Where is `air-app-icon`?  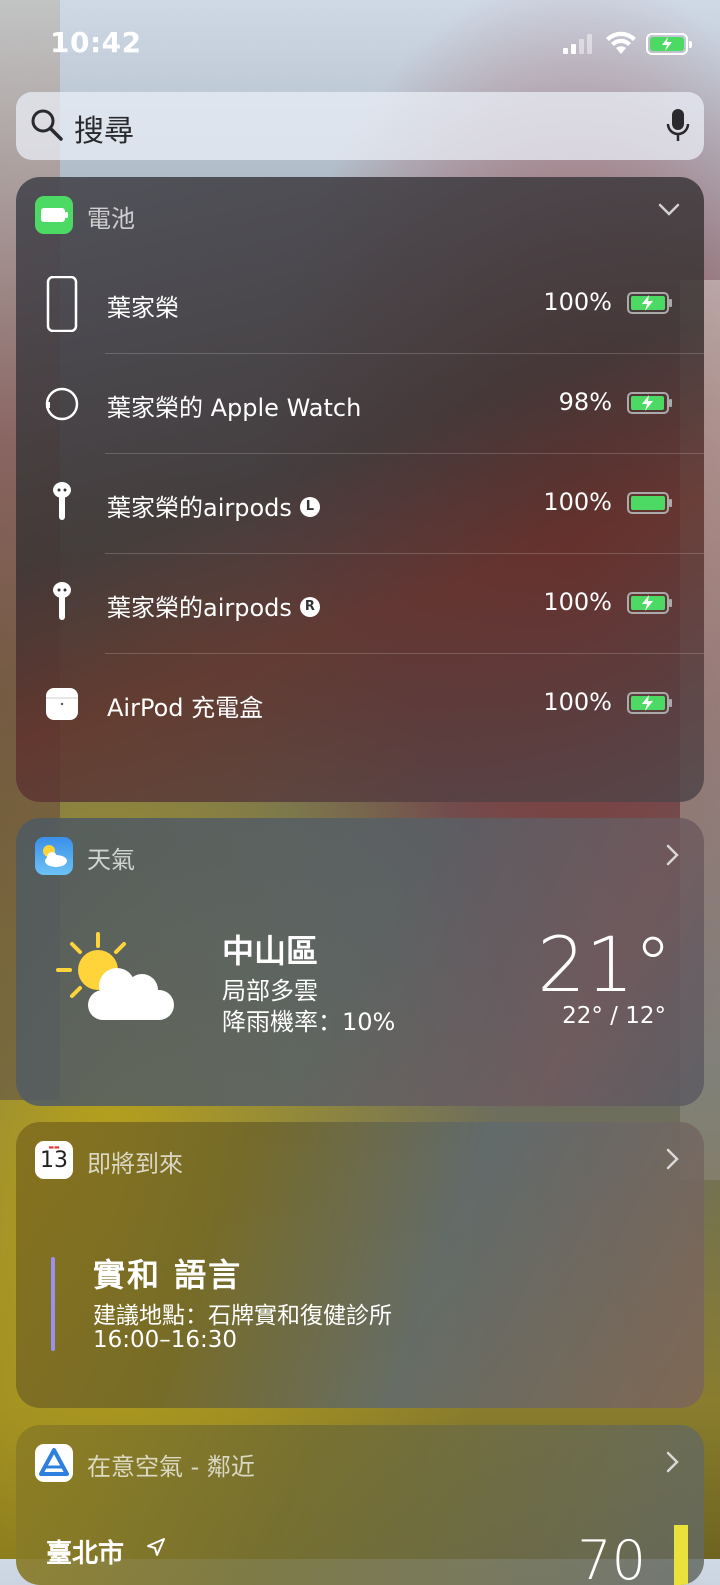
air-app-icon is located at coordinates (54, 1463).